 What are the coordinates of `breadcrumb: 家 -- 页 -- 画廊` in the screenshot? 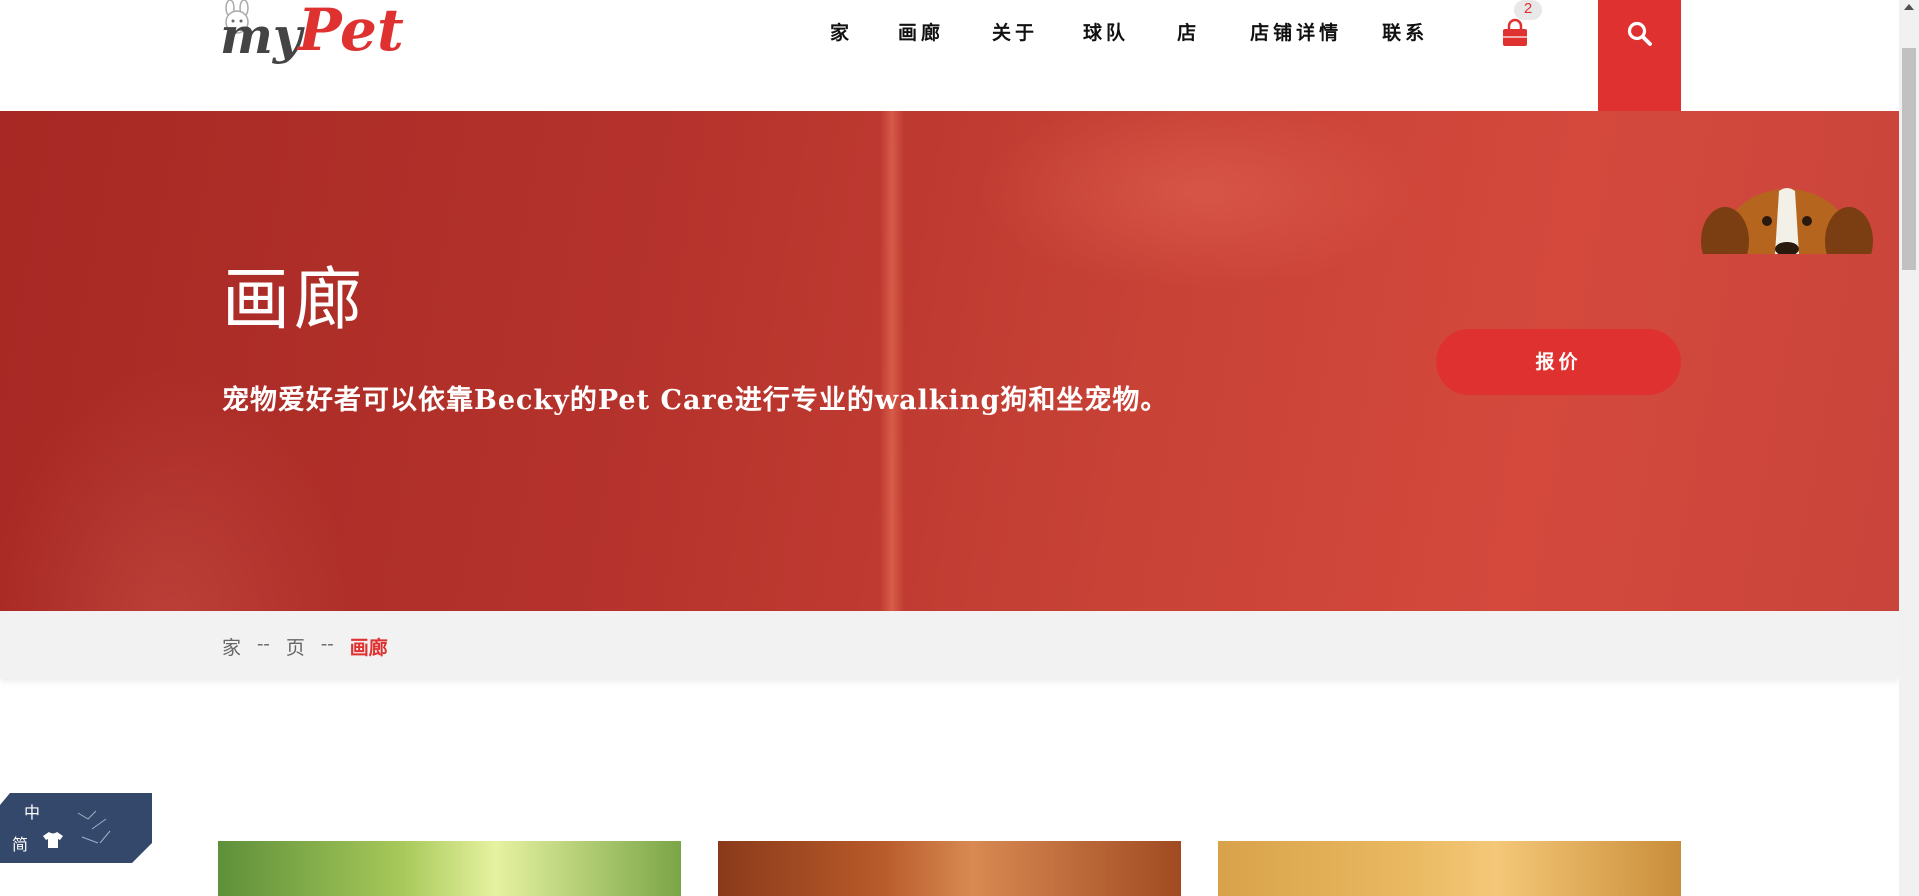 It's located at (305, 646).